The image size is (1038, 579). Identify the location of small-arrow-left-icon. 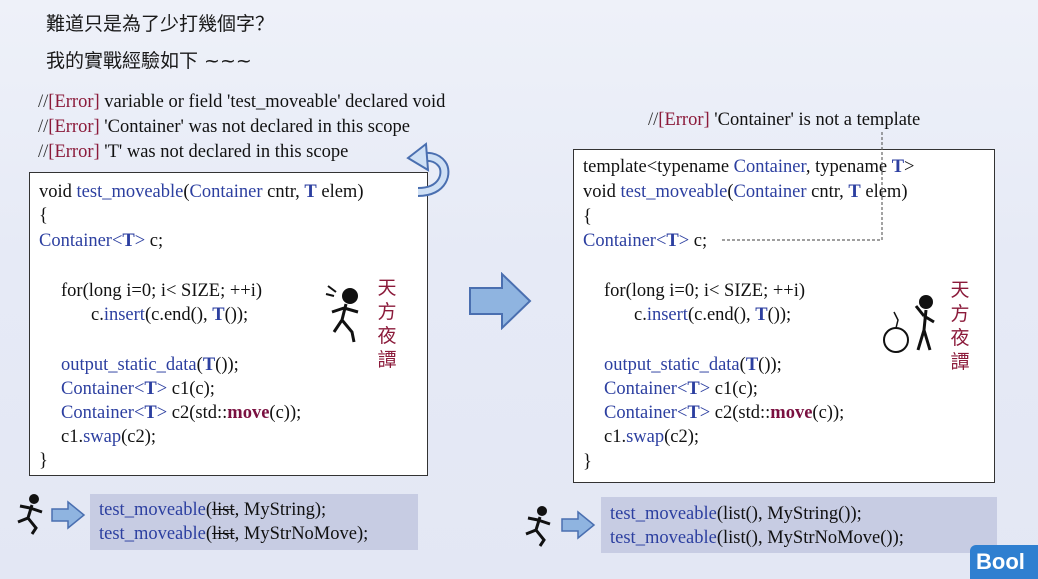
(68, 515).